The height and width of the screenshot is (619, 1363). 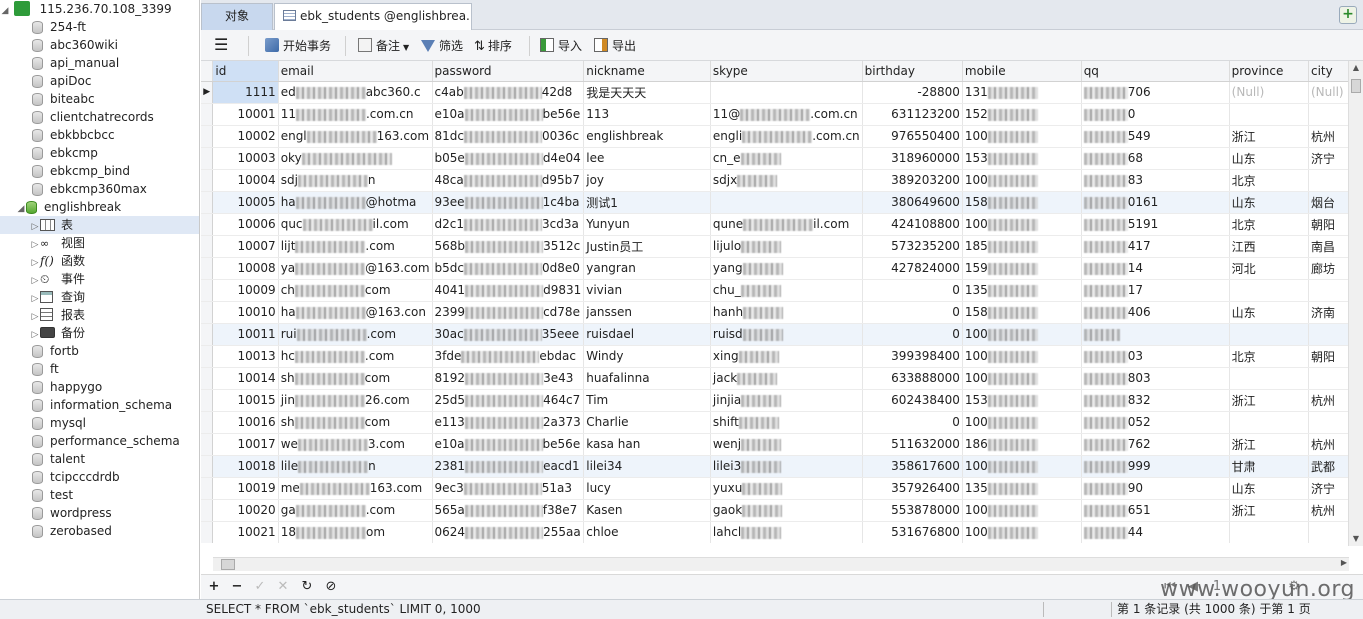 I want to click on cell-password: b5dc 0d8e0, so click(x=508, y=268).